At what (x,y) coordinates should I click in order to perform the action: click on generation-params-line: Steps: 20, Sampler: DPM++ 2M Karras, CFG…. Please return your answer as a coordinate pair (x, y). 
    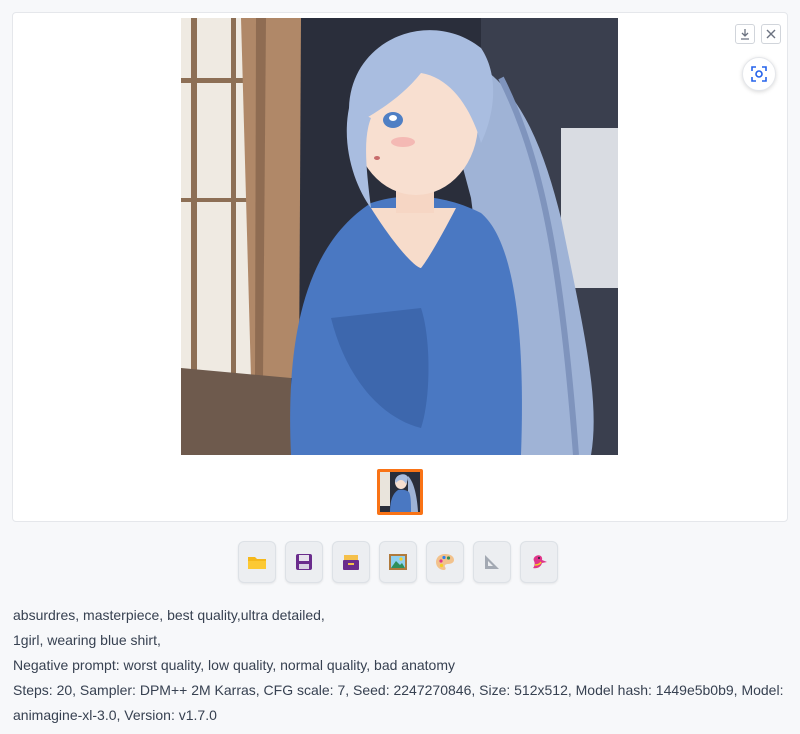
    Looking at the image, I should click on (398, 690).